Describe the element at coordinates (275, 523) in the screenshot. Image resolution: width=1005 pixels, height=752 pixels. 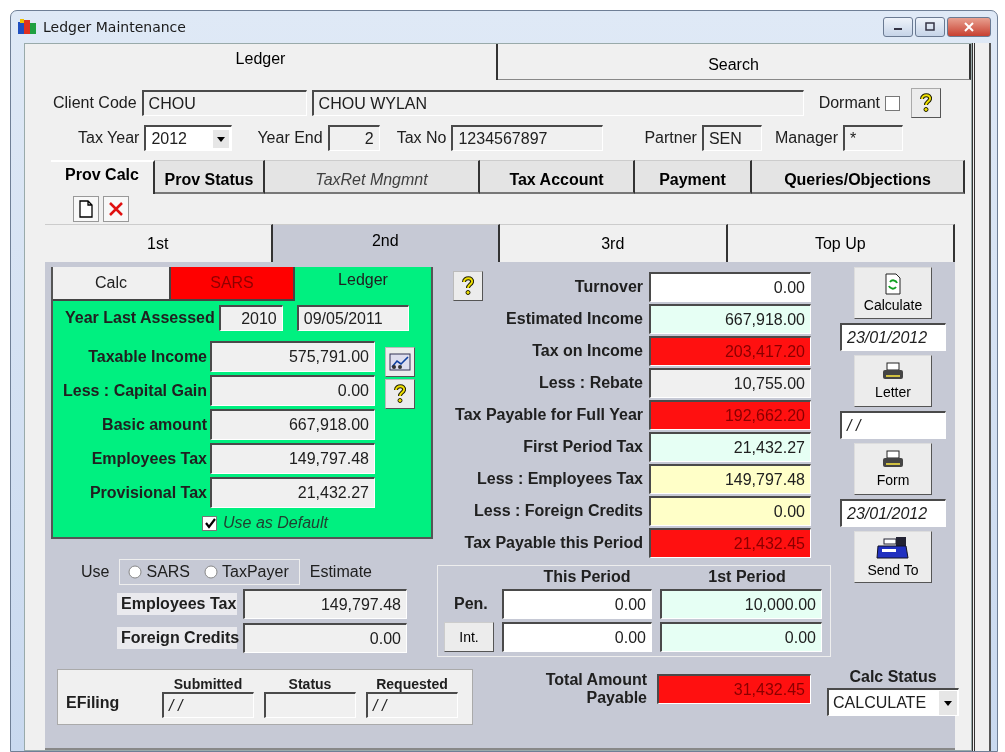
I see `checkbox-label: Use as Default` at that location.